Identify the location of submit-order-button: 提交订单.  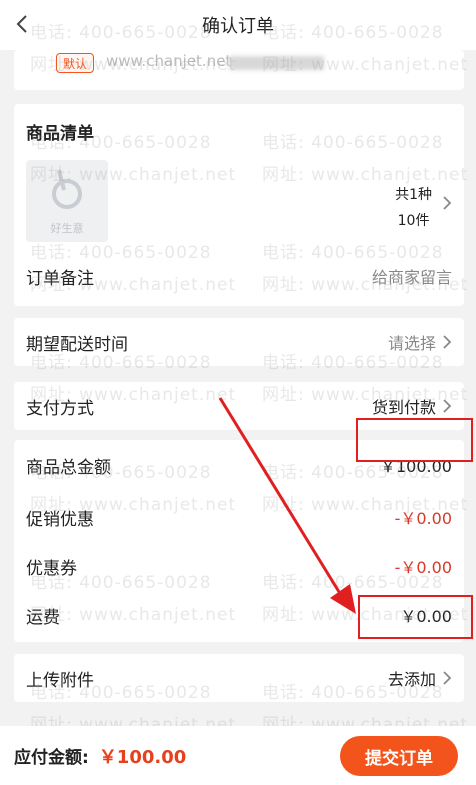
(399, 756).